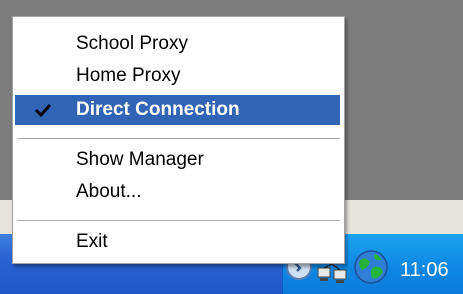  I want to click on menu-item-school-proxy: School Proxy, so click(177, 44).